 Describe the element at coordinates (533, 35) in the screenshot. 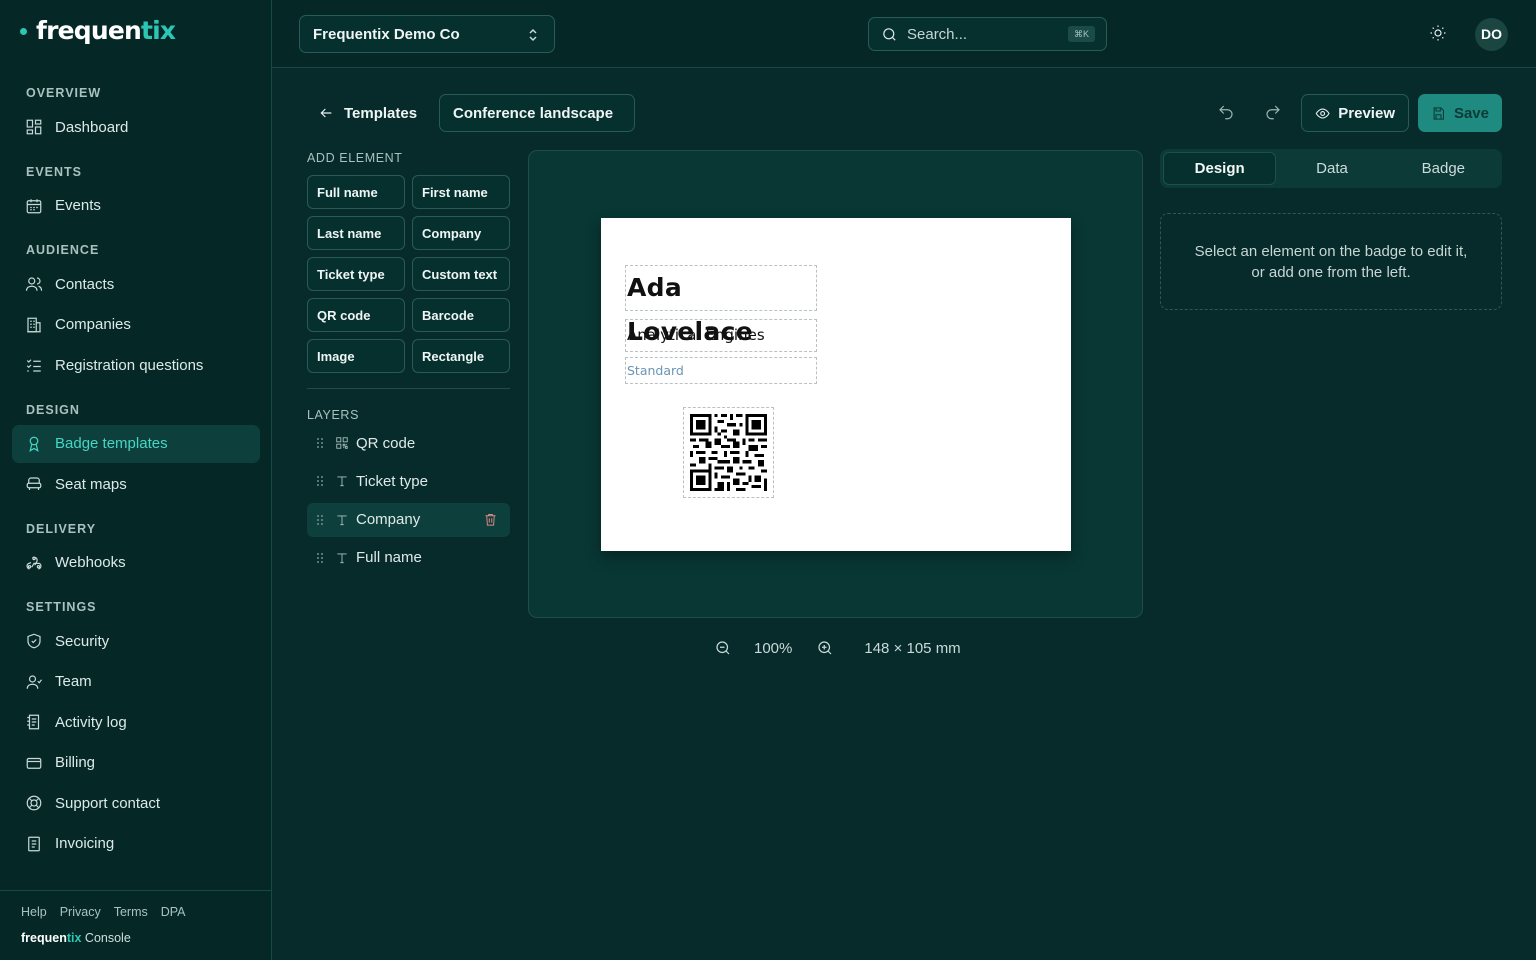

I see `chevron-up-down-icon` at that location.